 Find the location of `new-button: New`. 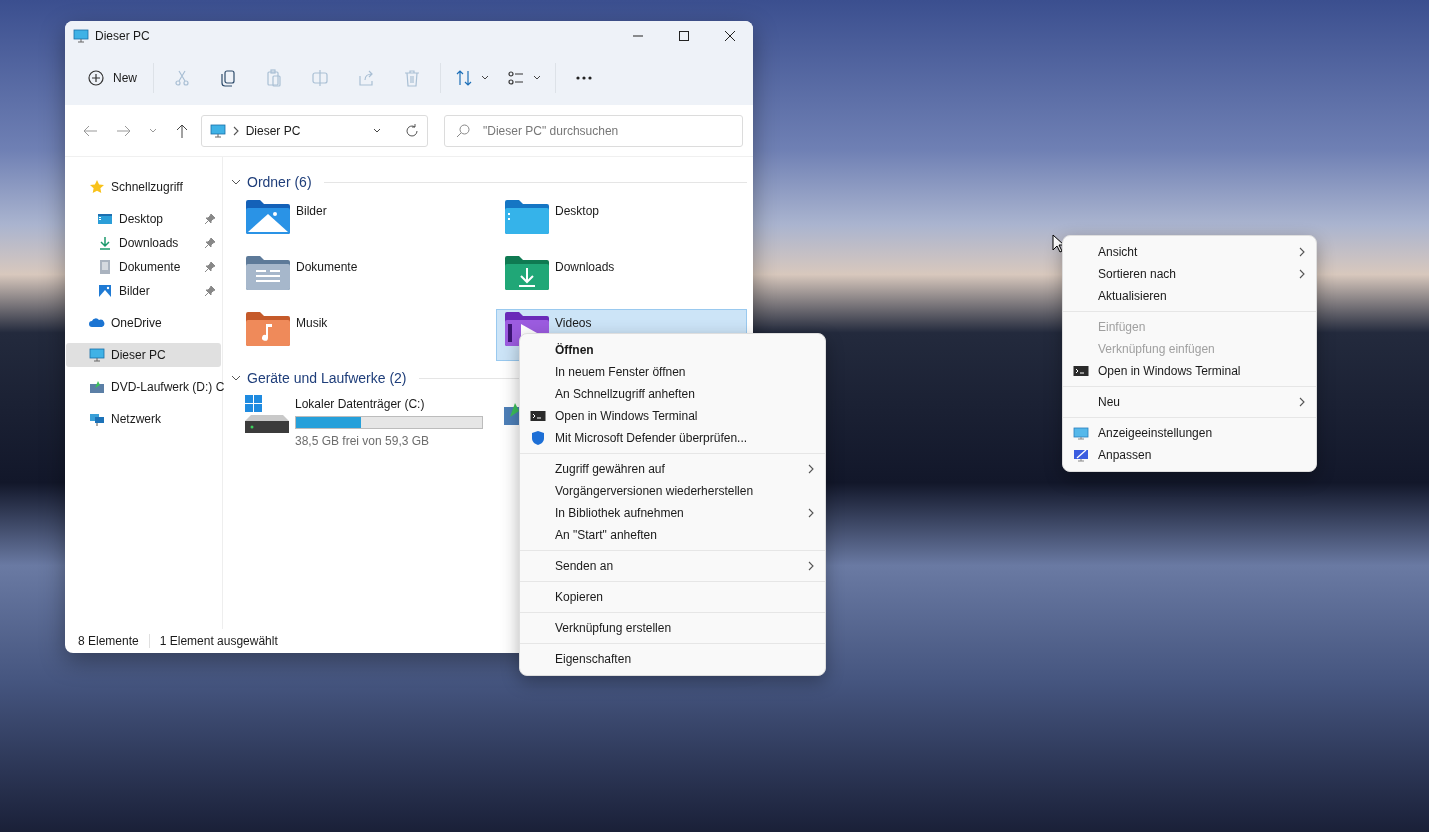

new-button: New is located at coordinates (112, 77).